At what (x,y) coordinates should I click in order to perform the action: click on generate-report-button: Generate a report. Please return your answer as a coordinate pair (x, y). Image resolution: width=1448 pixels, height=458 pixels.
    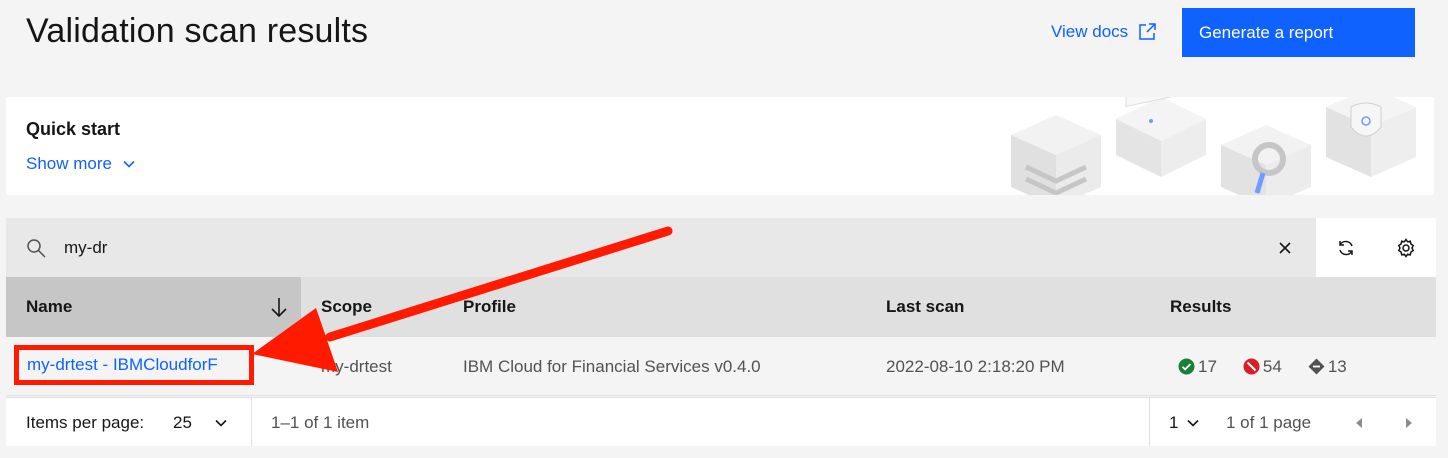
    Looking at the image, I should click on (1298, 32).